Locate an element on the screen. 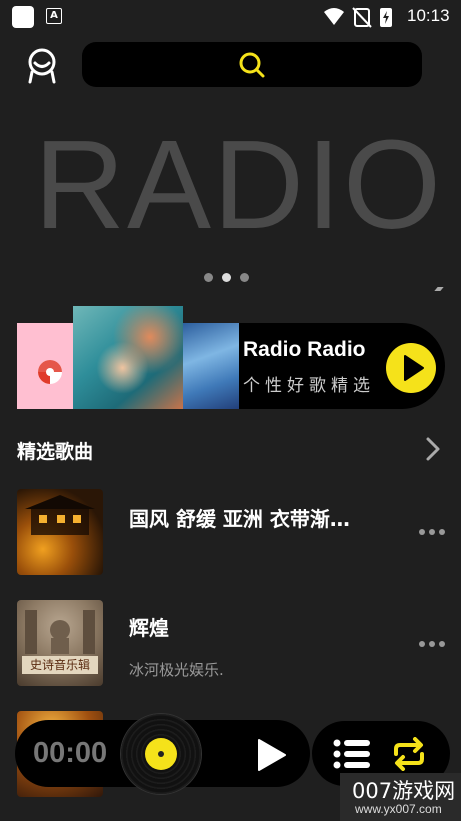  user-face-icon is located at coordinates (42, 65).